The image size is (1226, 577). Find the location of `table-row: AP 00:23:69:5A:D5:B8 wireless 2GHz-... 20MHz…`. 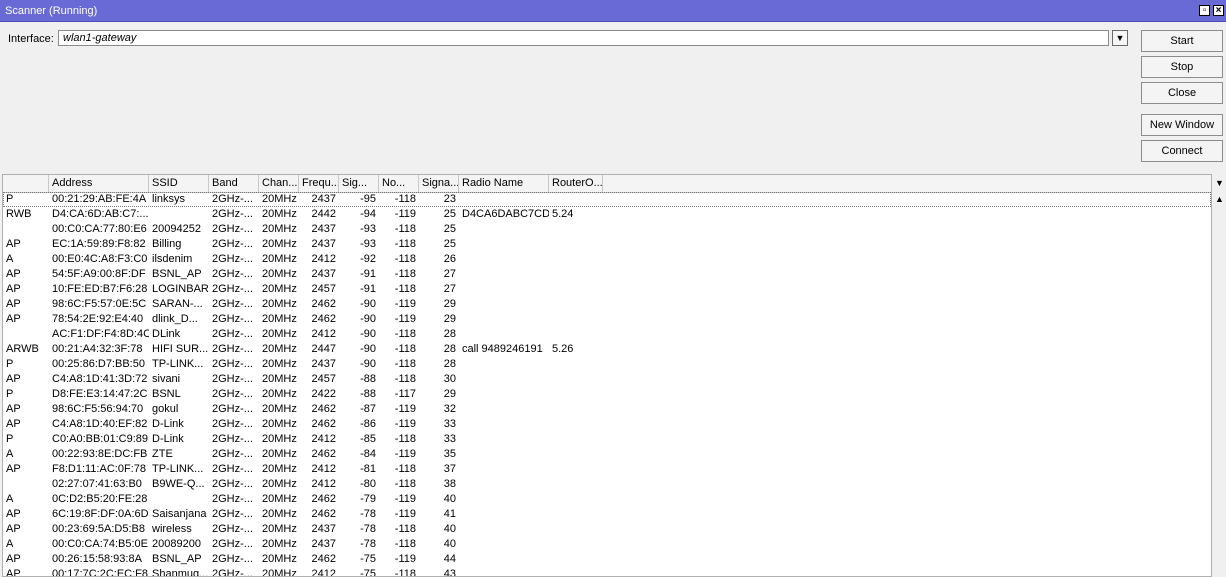

table-row: AP 00:23:69:5A:D5:B8 wireless 2GHz-... 20MHz… is located at coordinates (607, 529).